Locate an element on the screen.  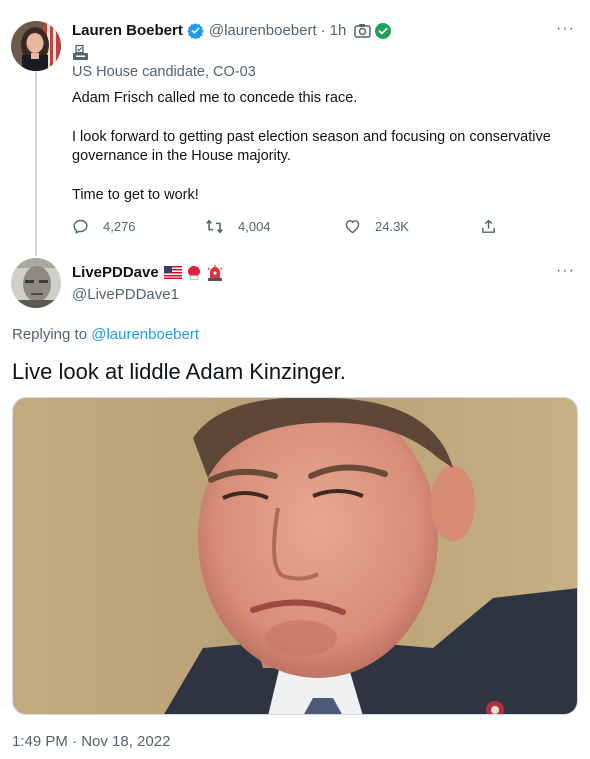
tweet1-action-bar: 4,276 4,004 24.3K is located at coordinates (292, 229).